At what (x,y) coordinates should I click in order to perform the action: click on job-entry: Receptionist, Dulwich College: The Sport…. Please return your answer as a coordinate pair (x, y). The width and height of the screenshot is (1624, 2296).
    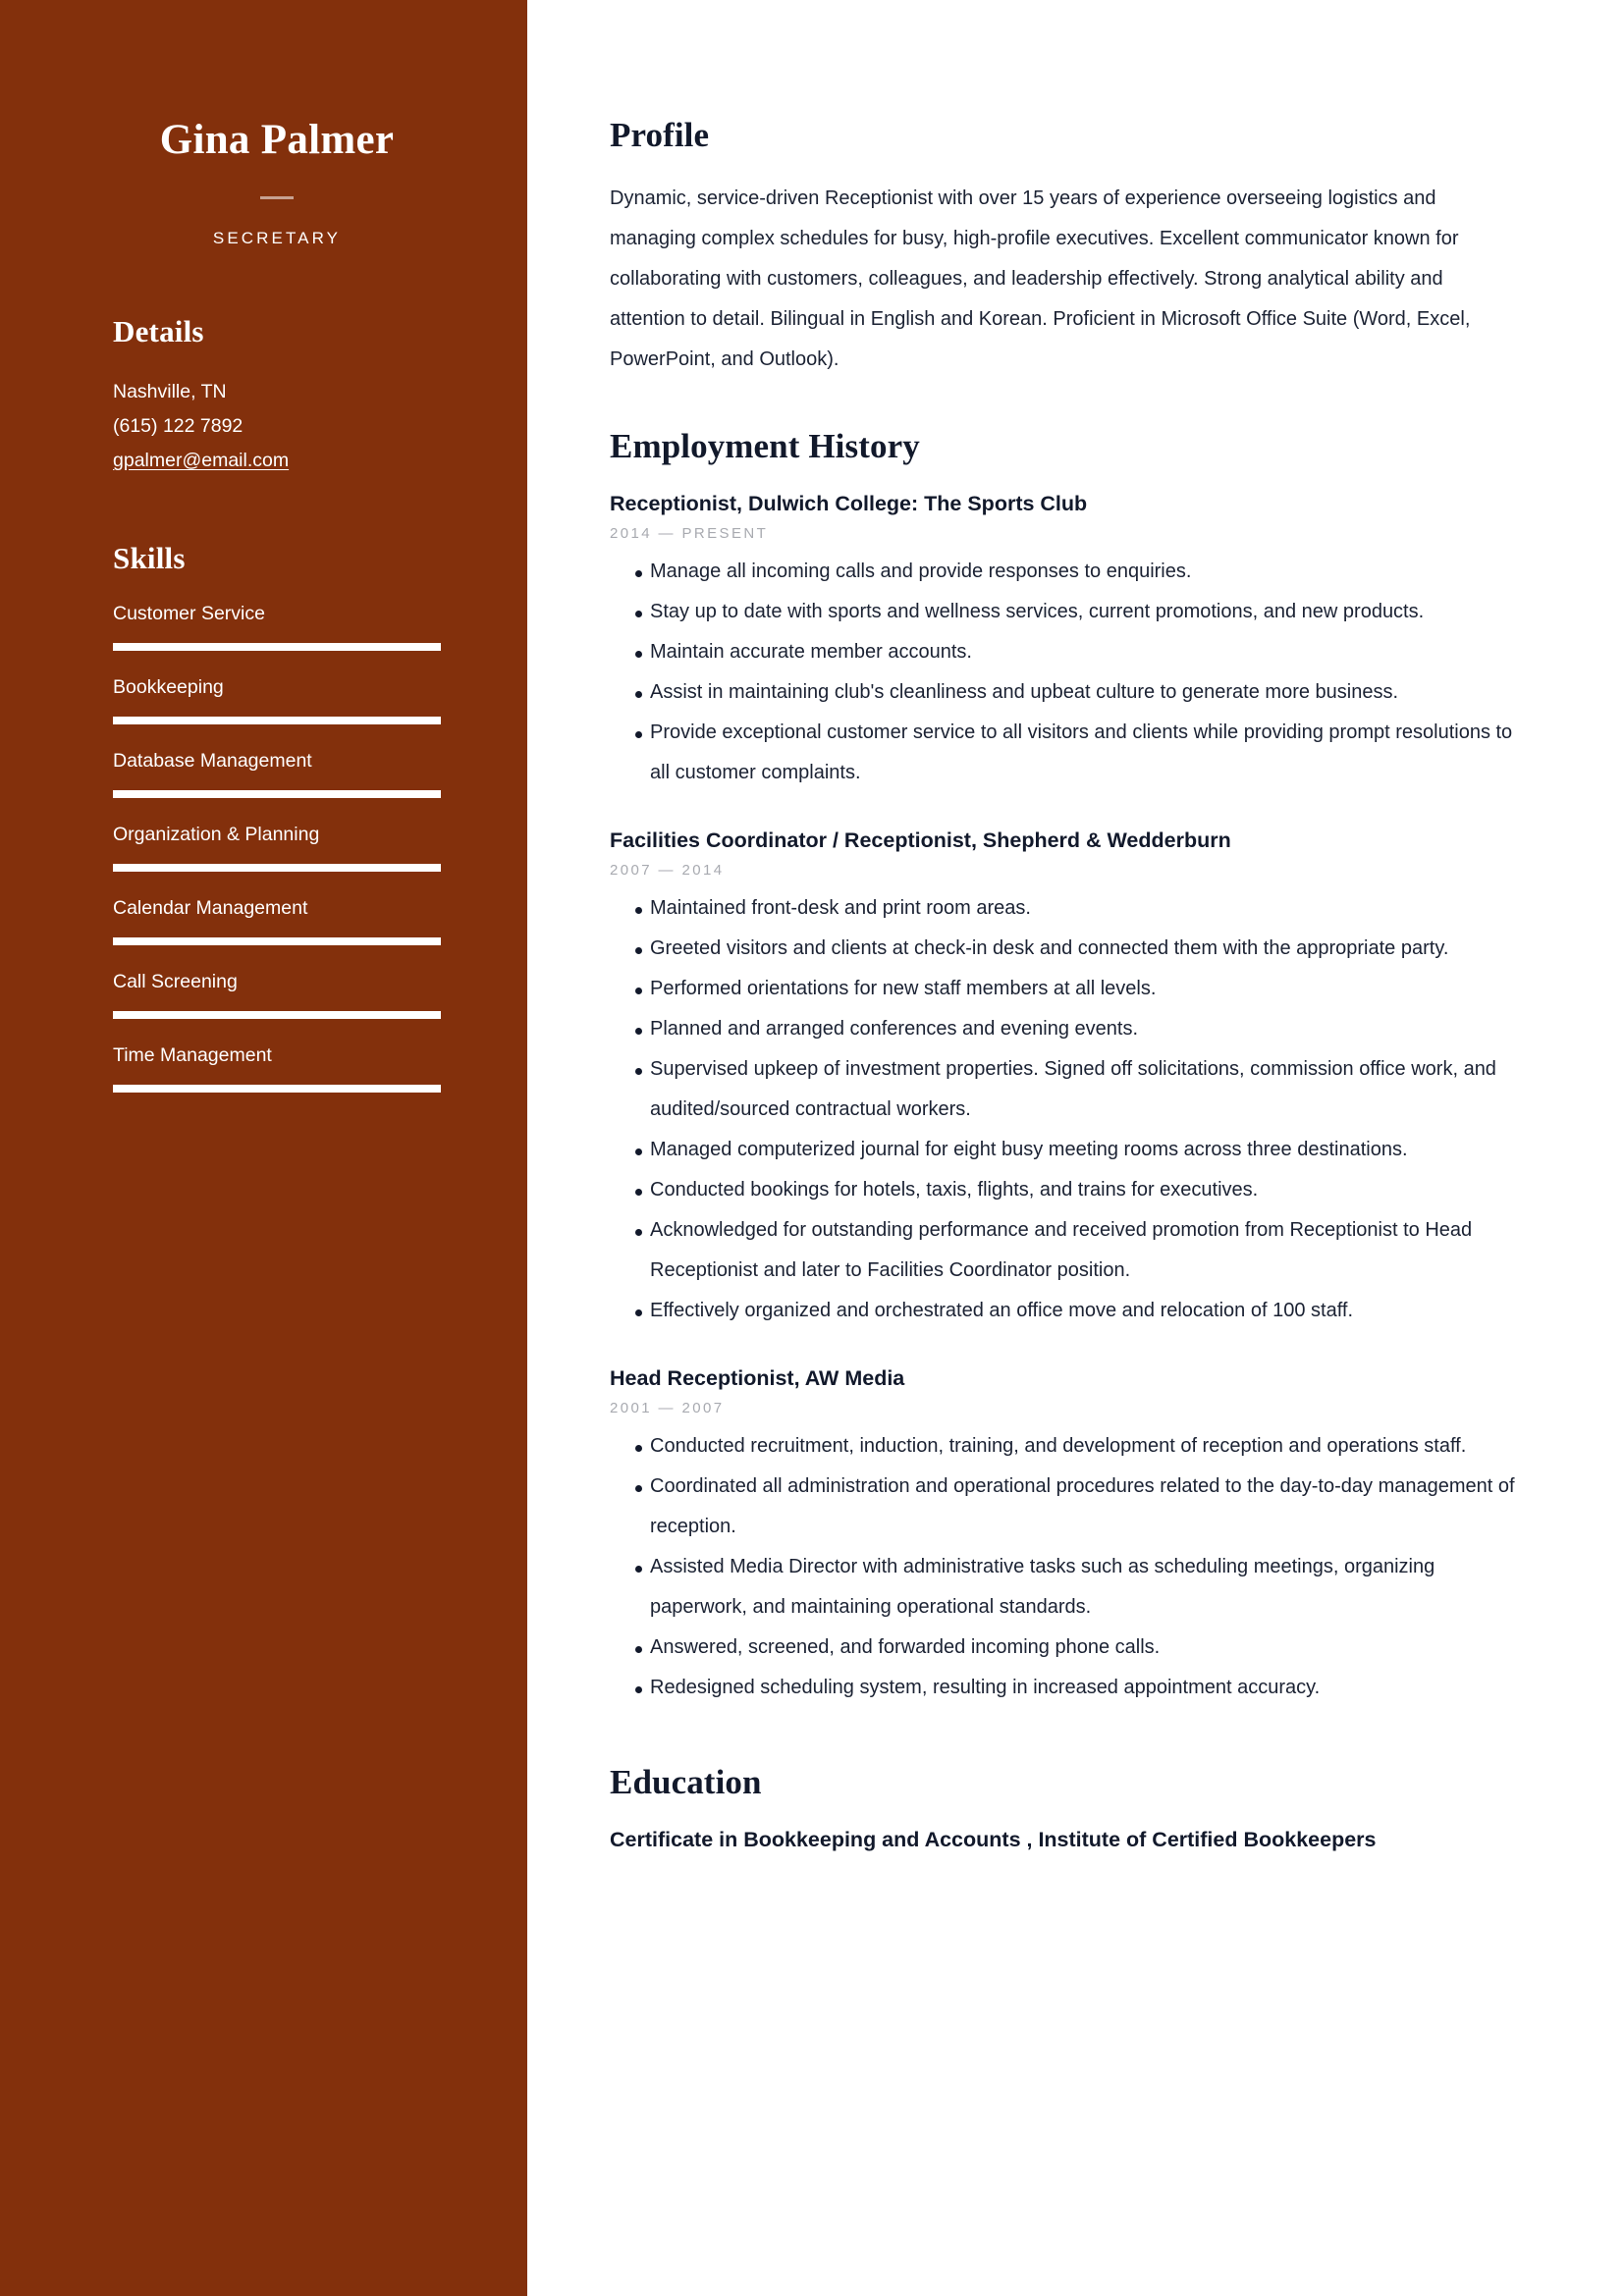
    Looking at the image, I should click on (1071, 641).